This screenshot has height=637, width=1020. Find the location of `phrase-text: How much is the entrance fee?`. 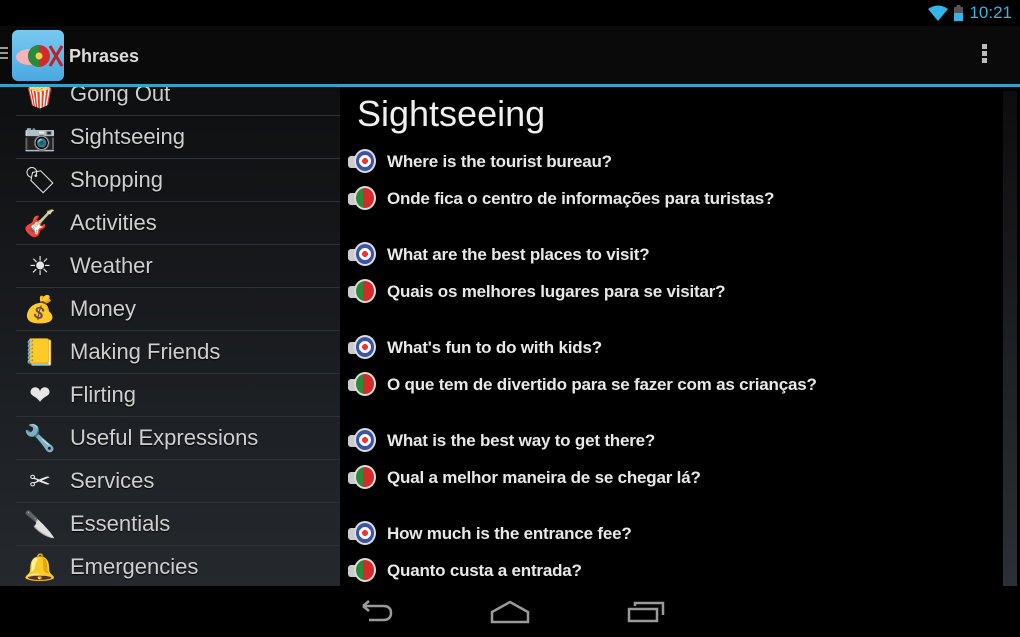

phrase-text: How much is the entrance fee? is located at coordinates (509, 533).